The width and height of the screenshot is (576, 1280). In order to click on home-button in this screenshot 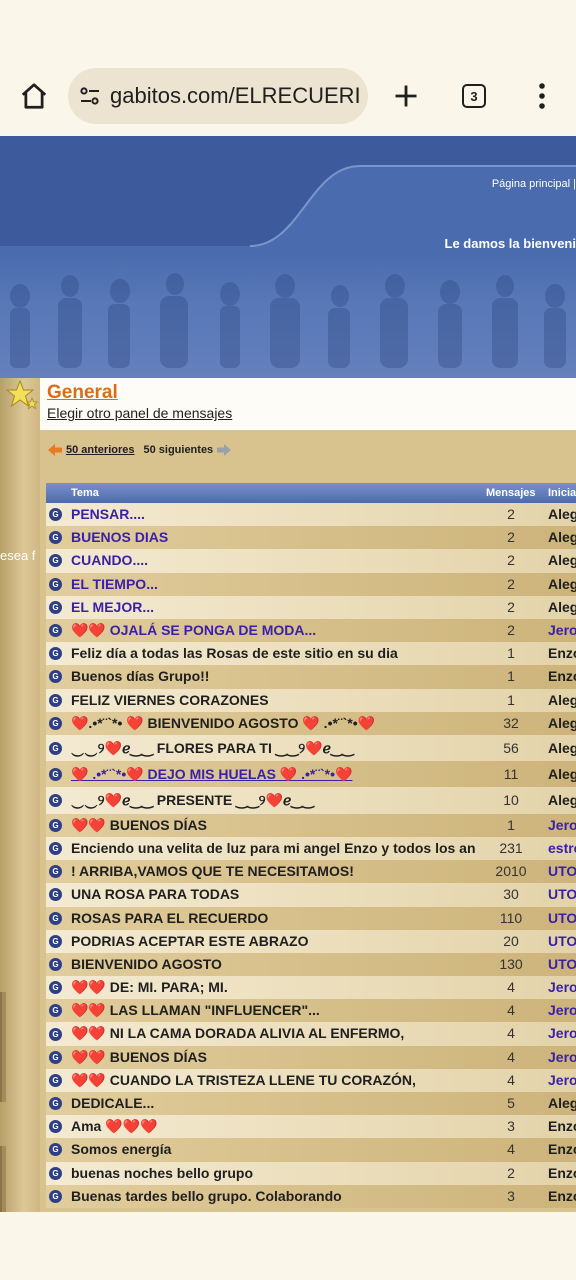, I will do `click(34, 96)`.